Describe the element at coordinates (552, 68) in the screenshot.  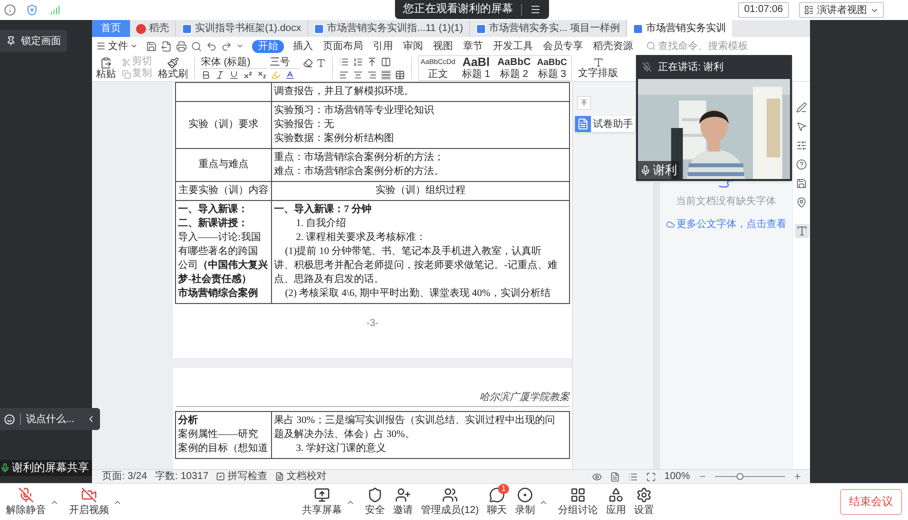
I see `style-preset: AaBbC 标题 3` at that location.